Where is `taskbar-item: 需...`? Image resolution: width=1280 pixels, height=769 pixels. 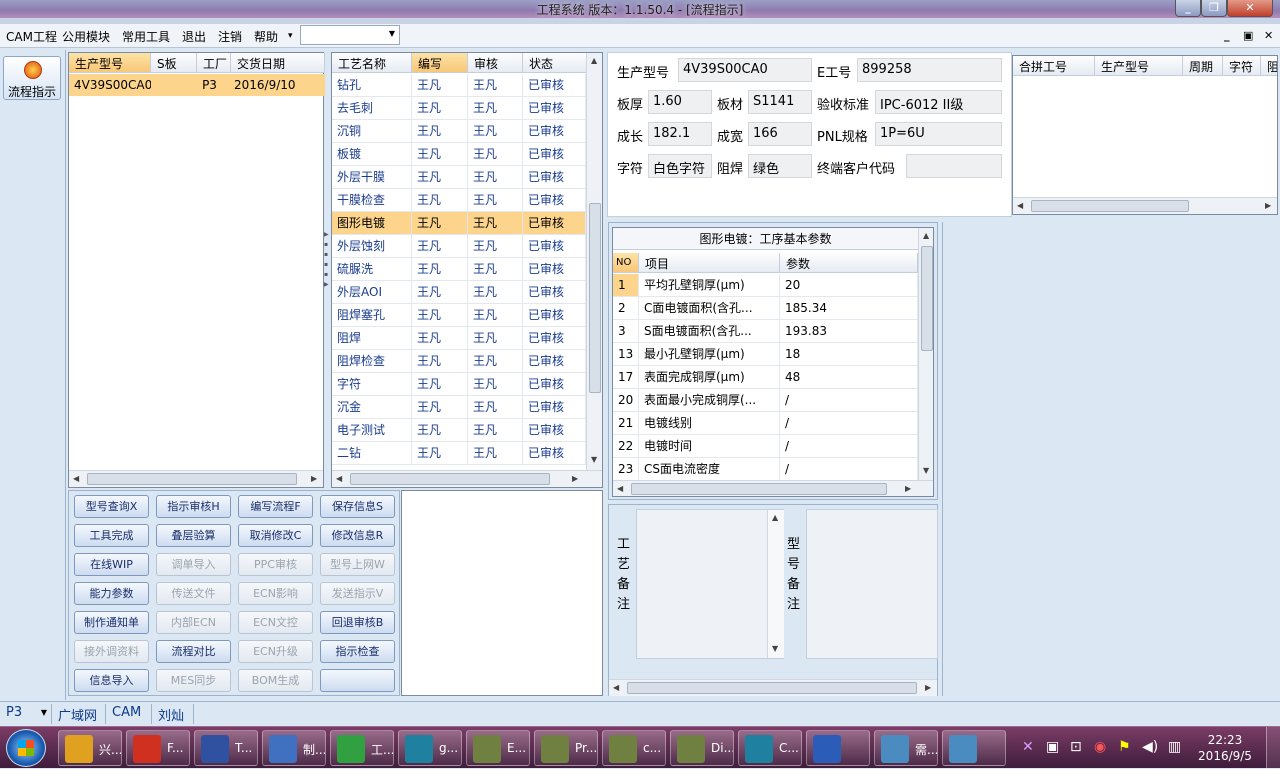
taskbar-item: 需... is located at coordinates (906, 748).